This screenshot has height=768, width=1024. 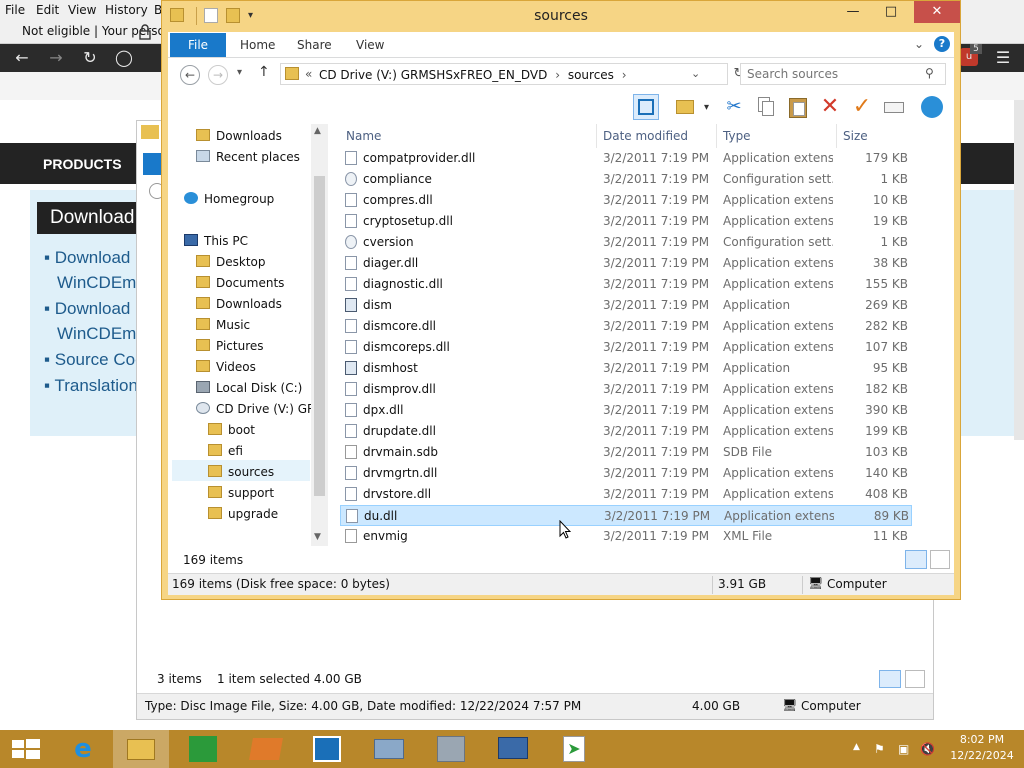 I want to click on preview-pane-icon, so click(x=646, y=107).